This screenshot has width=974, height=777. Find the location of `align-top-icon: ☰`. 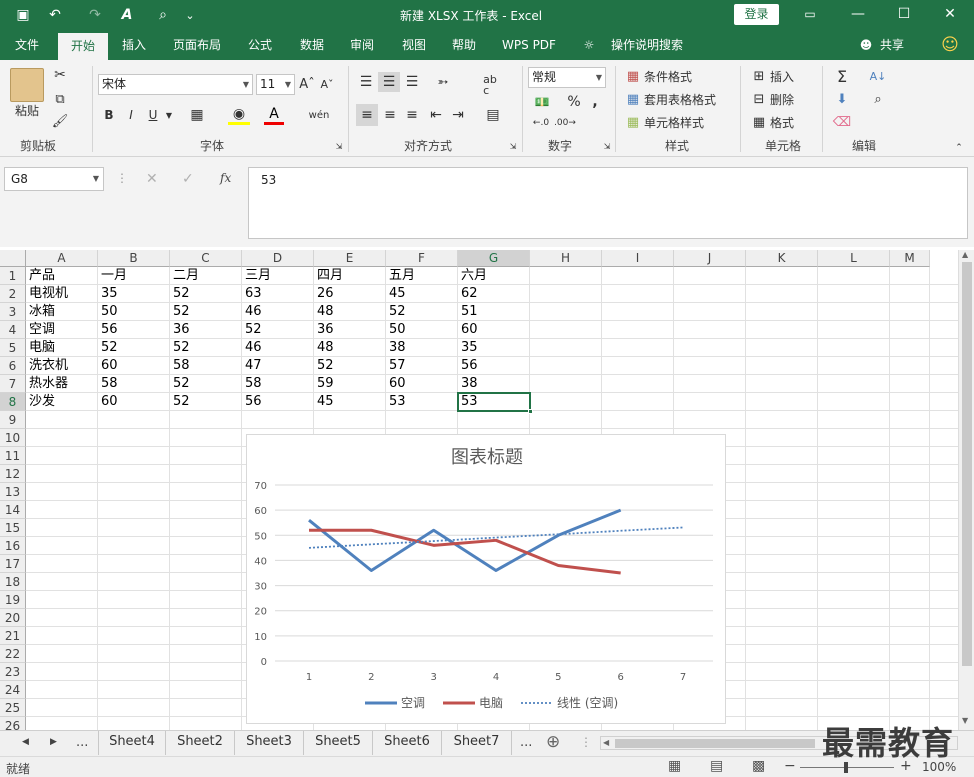

align-top-icon: ☰ is located at coordinates (366, 82).